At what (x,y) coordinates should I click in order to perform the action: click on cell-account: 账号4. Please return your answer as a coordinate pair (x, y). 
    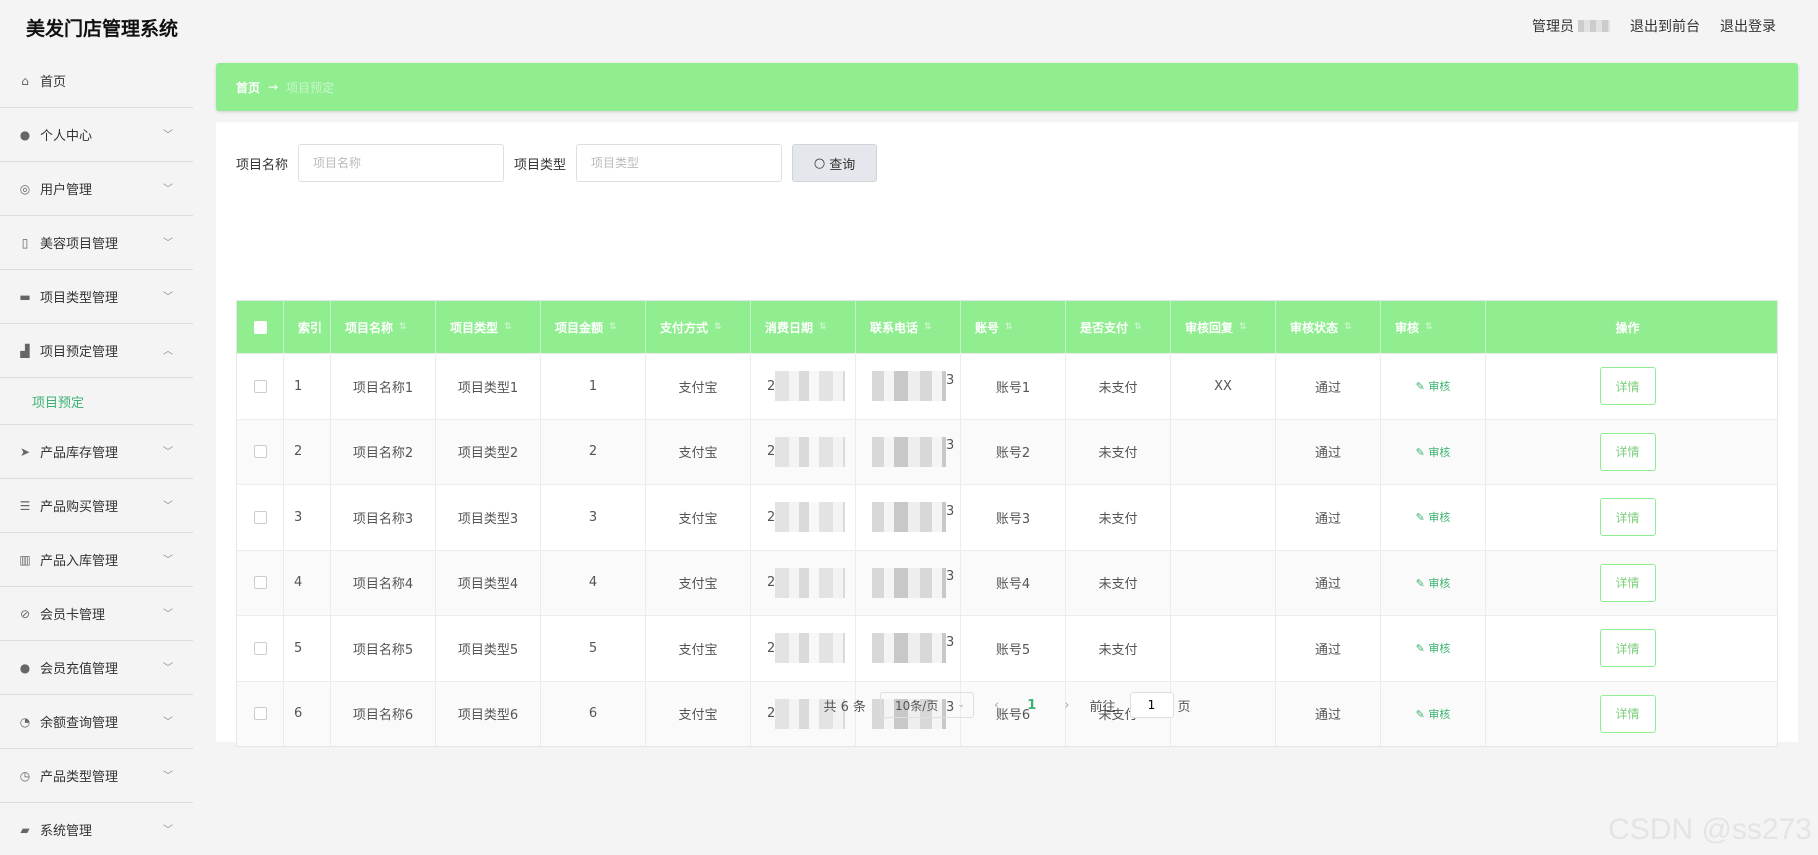
    Looking at the image, I should click on (1013, 582).